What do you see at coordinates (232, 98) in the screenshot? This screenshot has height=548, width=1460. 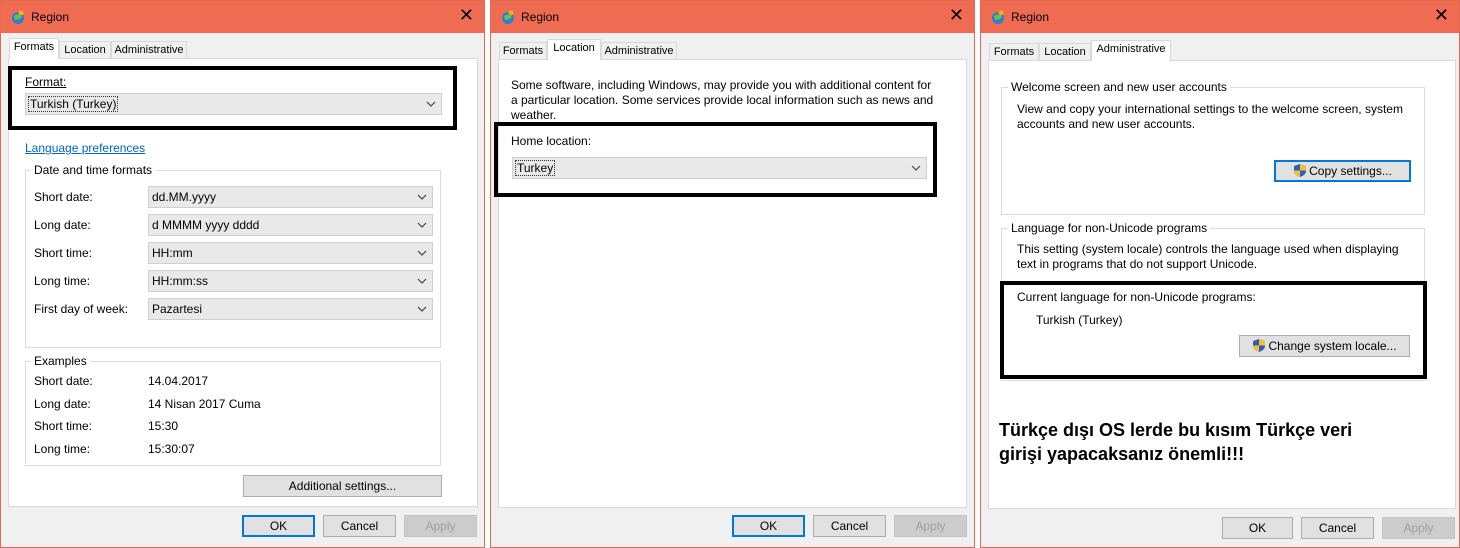 I see `format-highlight-box` at bounding box center [232, 98].